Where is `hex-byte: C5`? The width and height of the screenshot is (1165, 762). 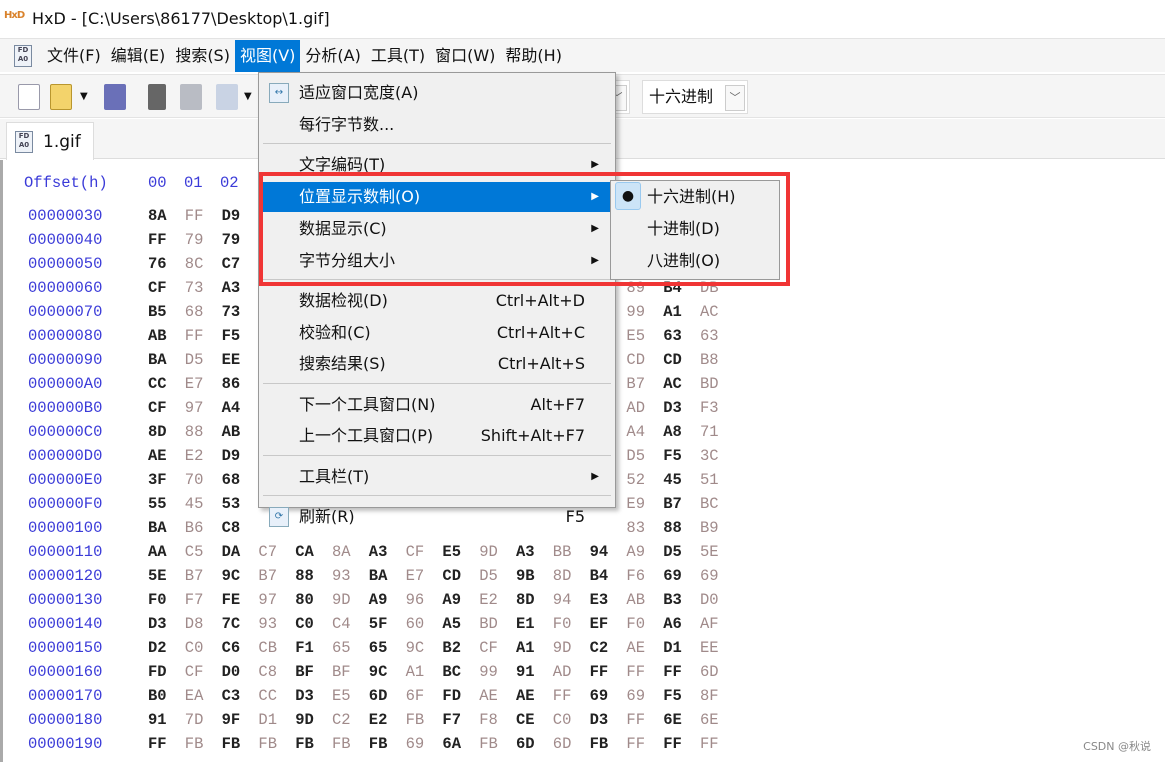 hex-byte: C5 is located at coordinates (194, 552).